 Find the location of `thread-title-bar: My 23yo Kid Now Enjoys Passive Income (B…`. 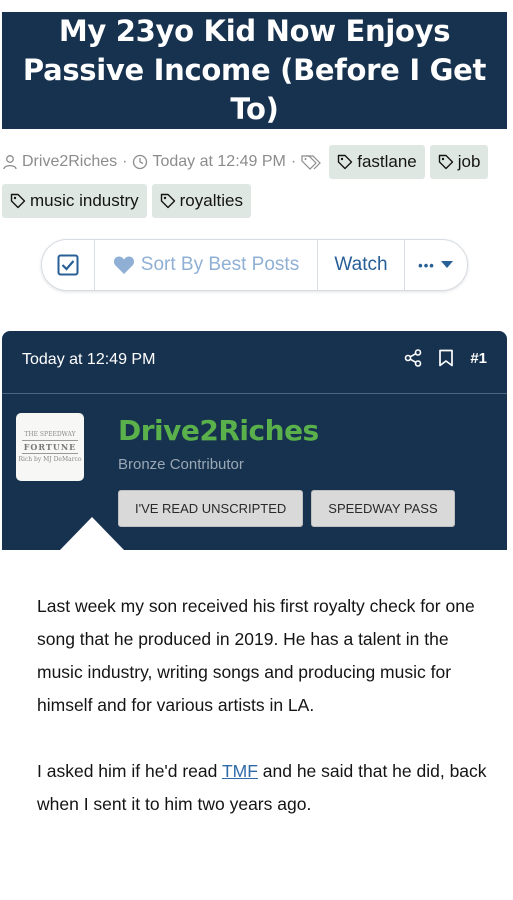

thread-title-bar: My 23yo Kid Now Enjoys Passive Income (B… is located at coordinates (254, 70).